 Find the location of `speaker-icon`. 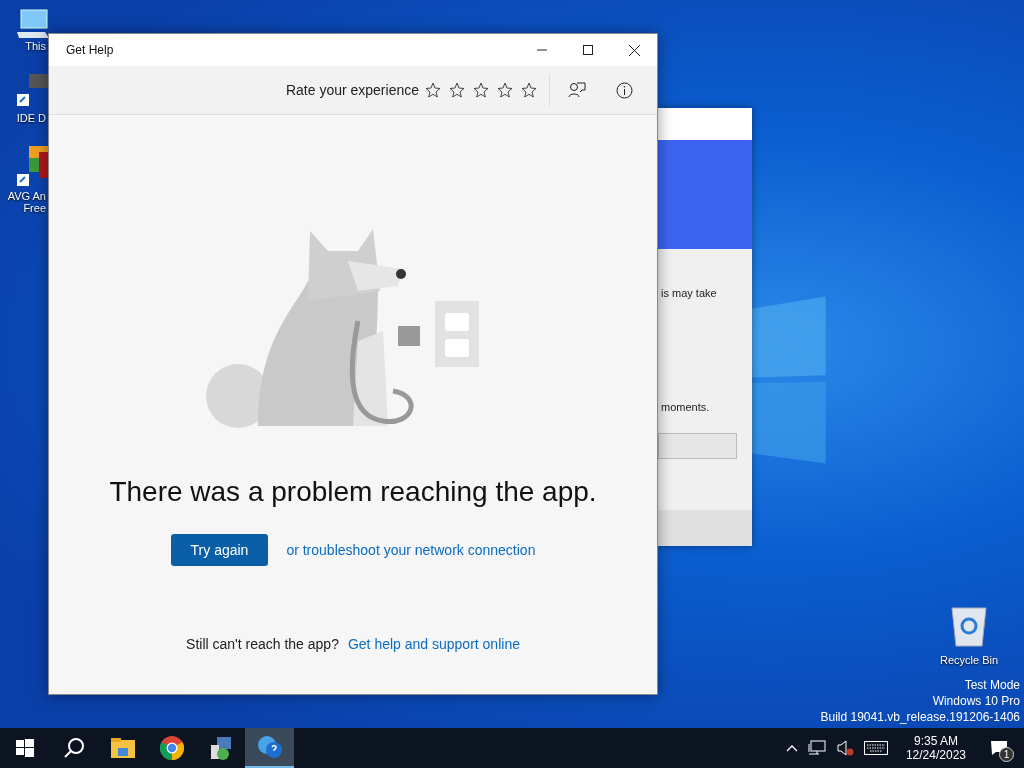

speaker-icon is located at coordinates (844, 748).